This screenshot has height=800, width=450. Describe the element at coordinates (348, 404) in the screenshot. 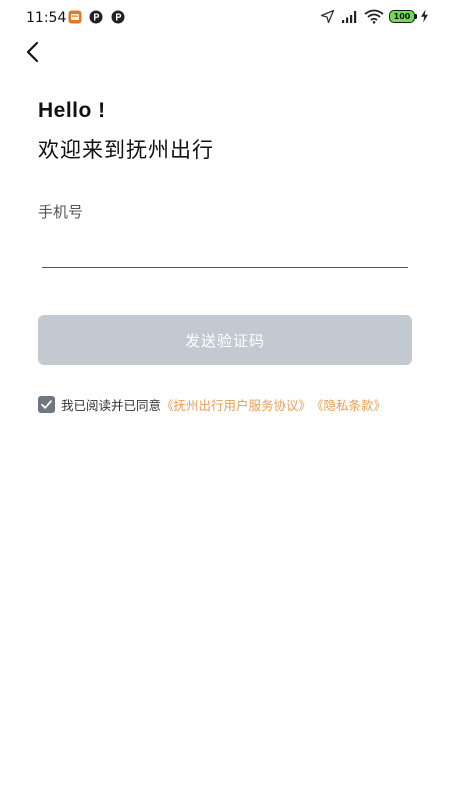

I see `privacy-policy-link: 《隐私条款》` at that location.